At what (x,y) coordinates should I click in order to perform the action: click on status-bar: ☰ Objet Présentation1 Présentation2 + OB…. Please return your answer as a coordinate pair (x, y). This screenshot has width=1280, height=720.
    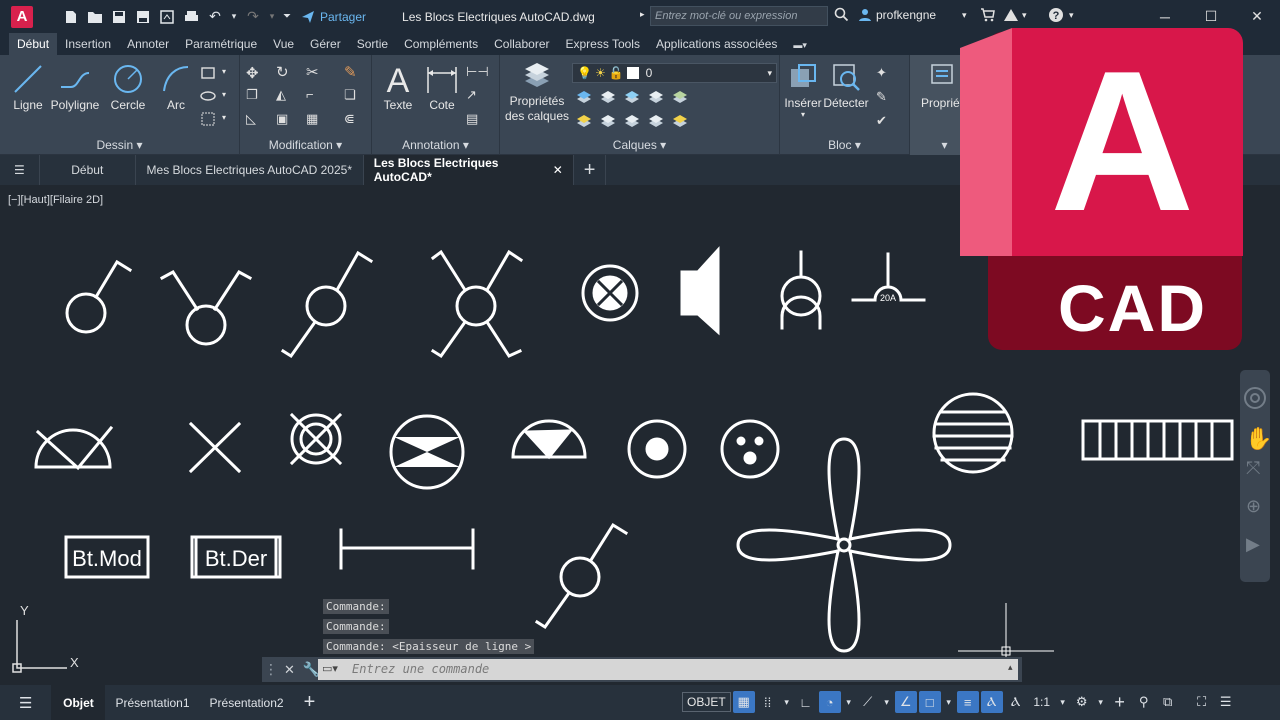
    Looking at the image, I should click on (640, 702).